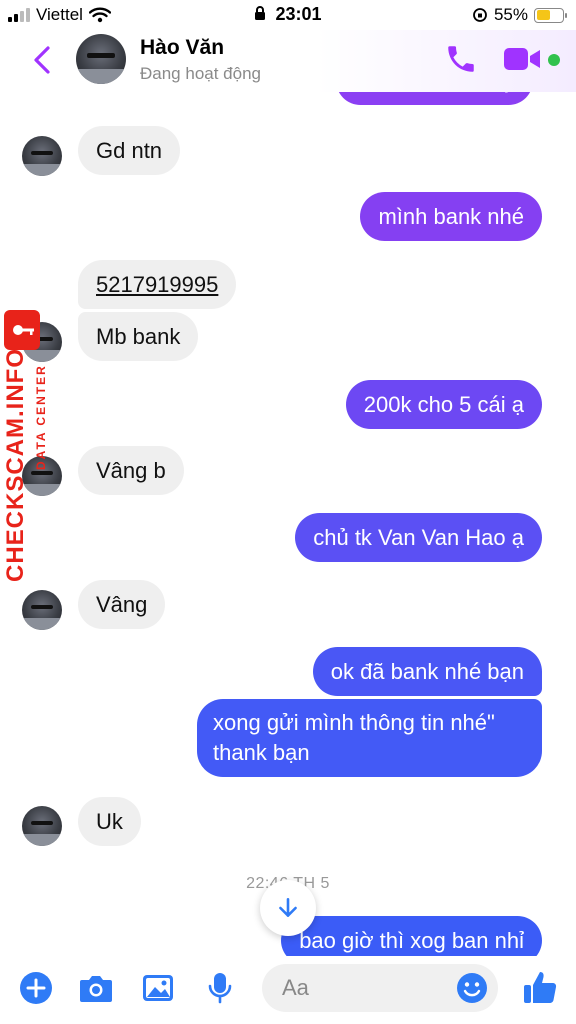 This screenshot has height=1024, width=576. I want to click on presence-status: Đang hoạt động, so click(200, 73).